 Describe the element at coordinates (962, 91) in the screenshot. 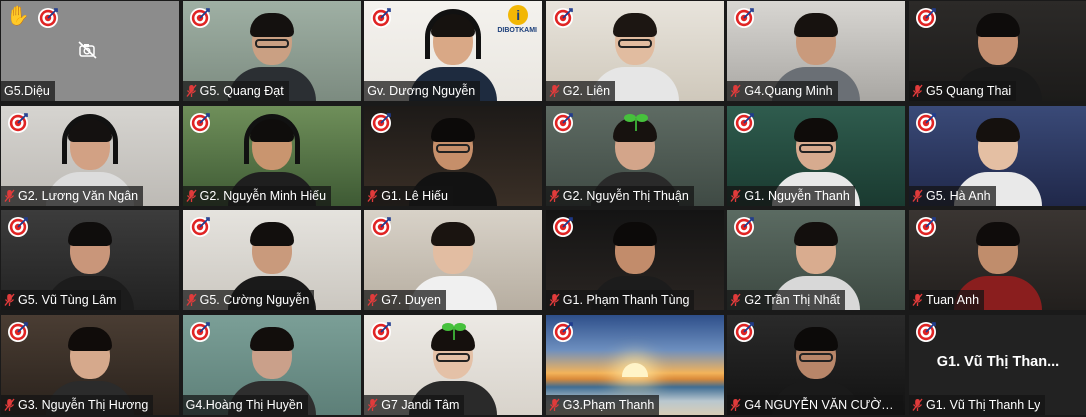

I see `participant-name-label: G5 Quang Thai` at that location.